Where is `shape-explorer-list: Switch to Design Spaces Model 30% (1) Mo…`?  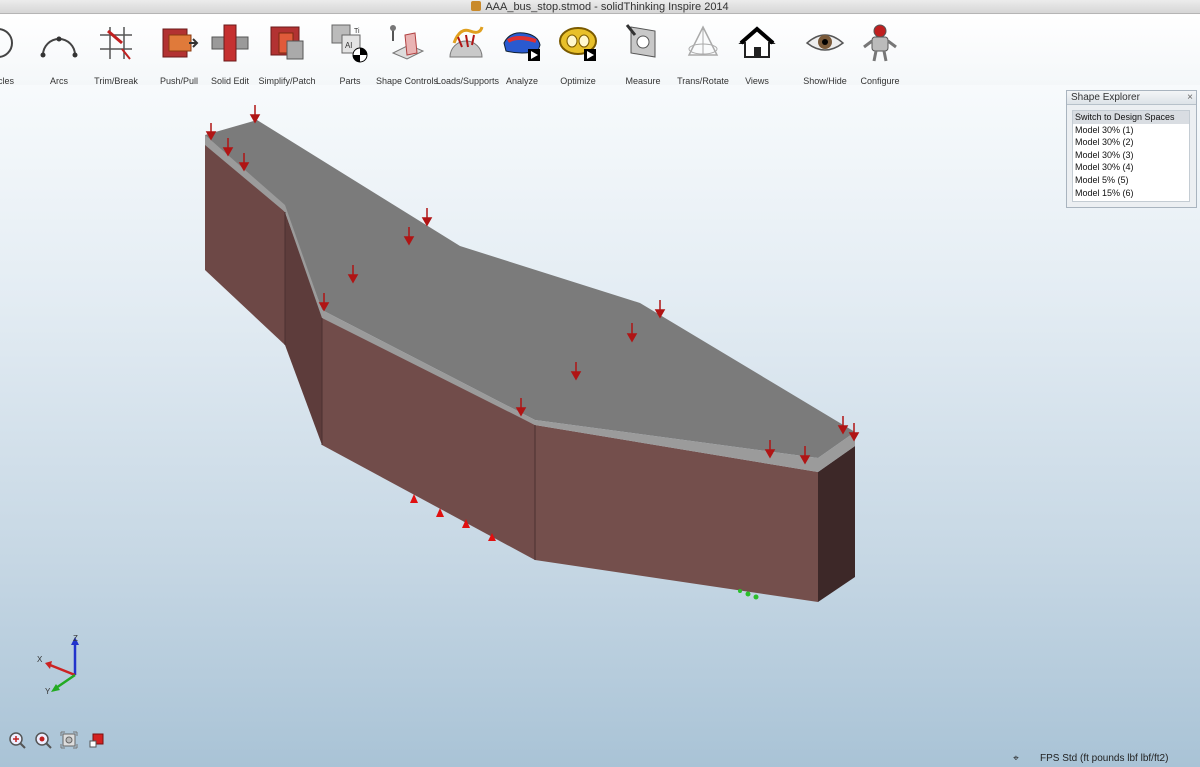 shape-explorer-list: Switch to Design Spaces Model 30% (1) Mo… is located at coordinates (1131, 156).